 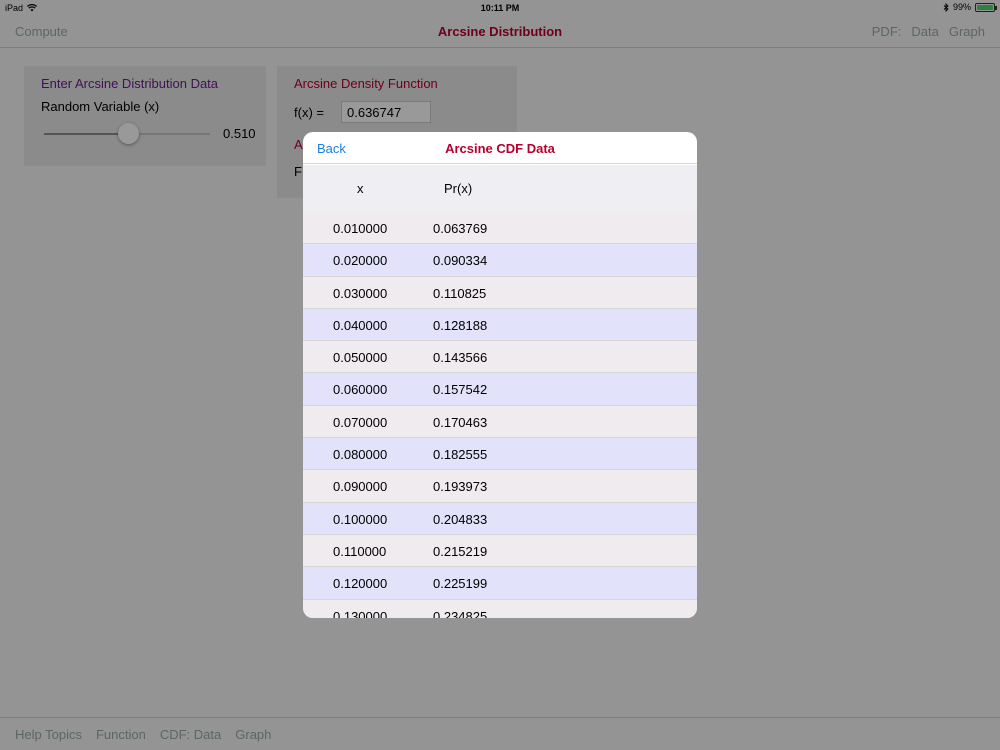 I want to click on modal-header: Back Arcsine CDF Data, so click(x=500, y=148).